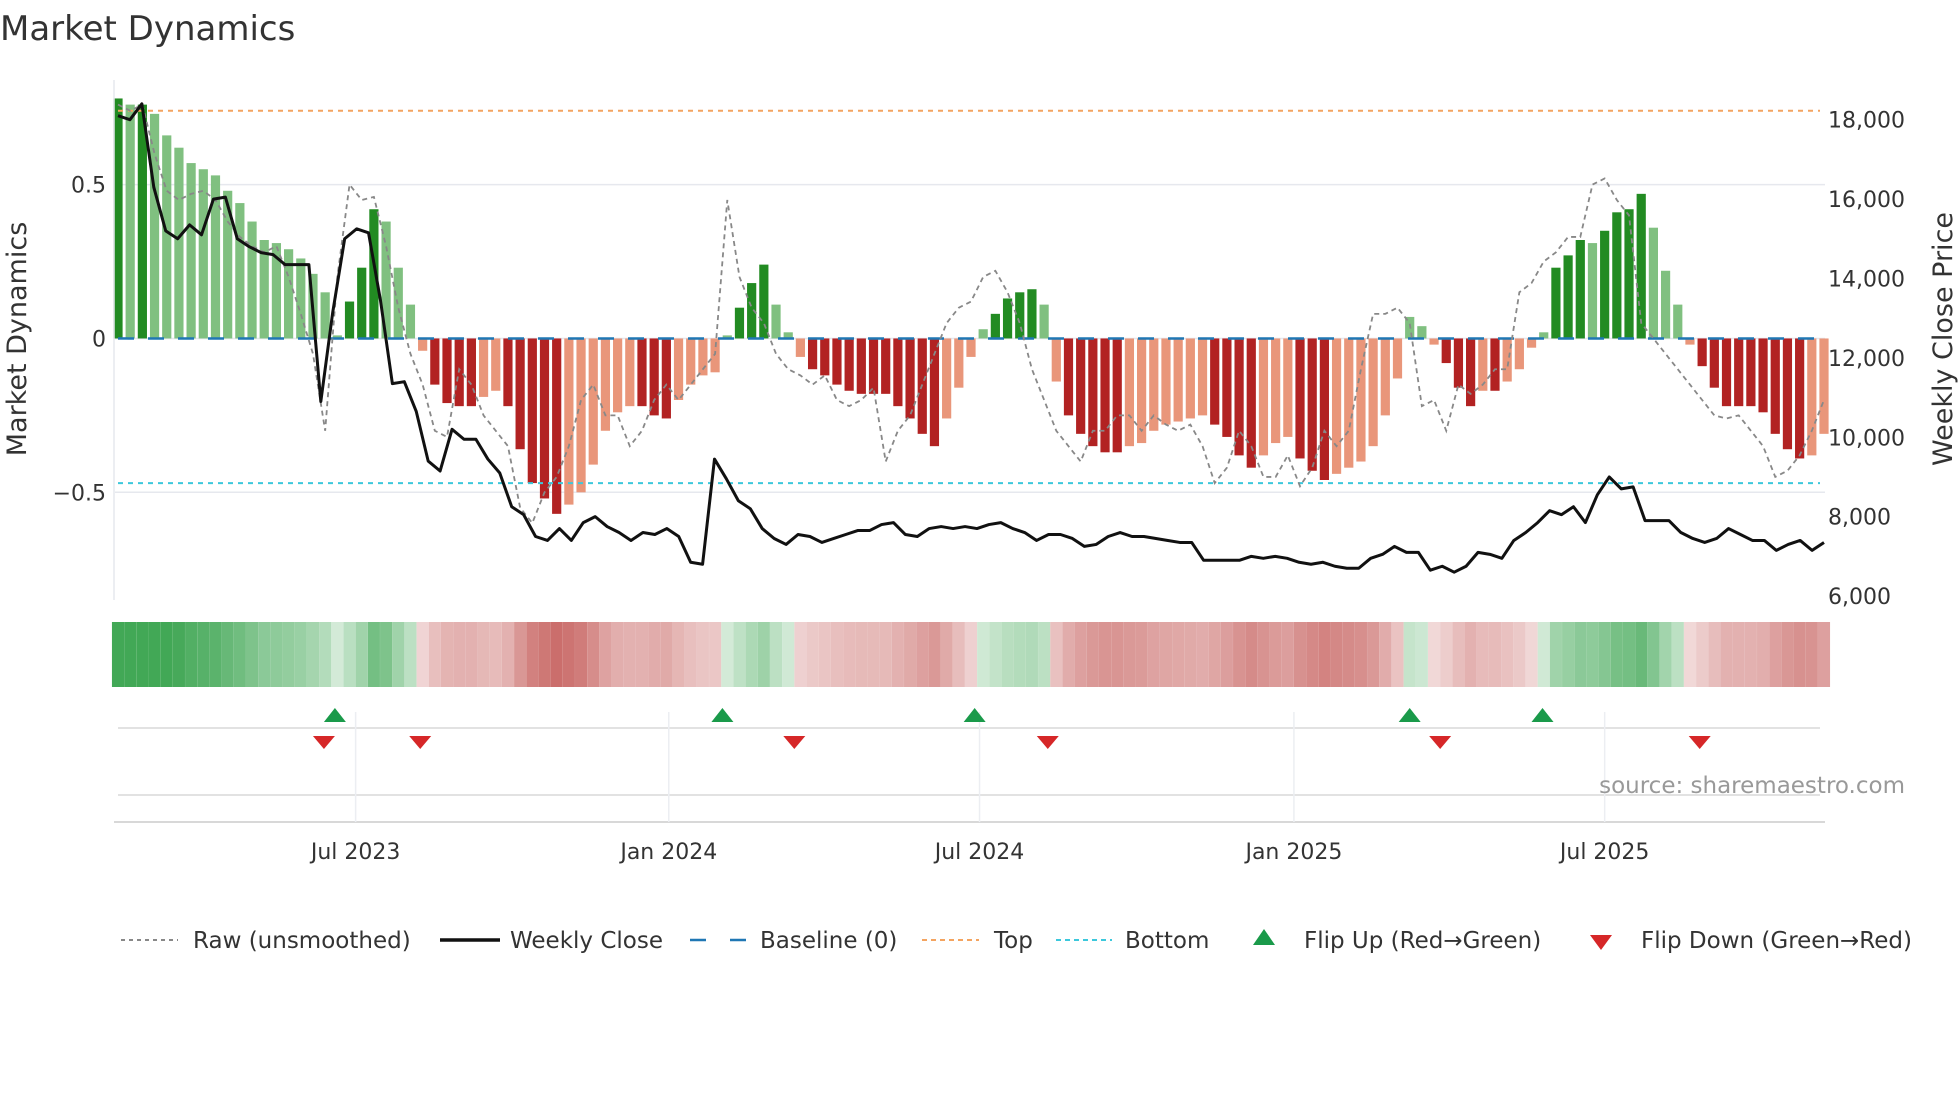 This screenshot has width=1960, height=1106. What do you see at coordinates (355, 852) in the screenshot?
I see `x-tick-label: Jul 2023` at bounding box center [355, 852].